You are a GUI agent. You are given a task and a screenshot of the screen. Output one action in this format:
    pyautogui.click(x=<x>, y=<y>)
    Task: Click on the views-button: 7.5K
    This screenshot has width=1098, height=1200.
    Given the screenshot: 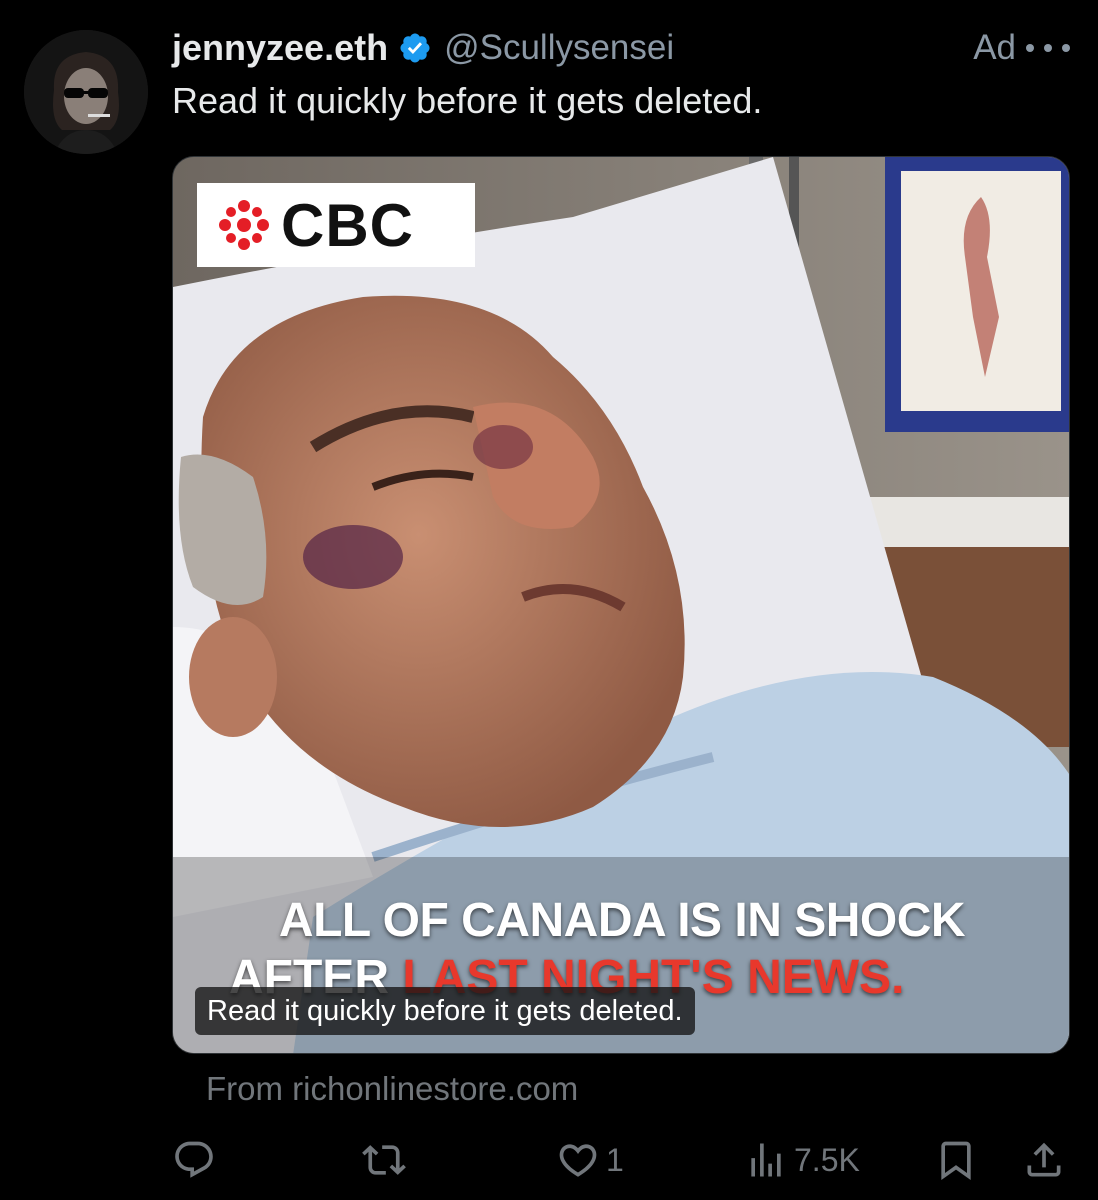 What is the action you would take?
    pyautogui.click(x=802, y=1160)
    